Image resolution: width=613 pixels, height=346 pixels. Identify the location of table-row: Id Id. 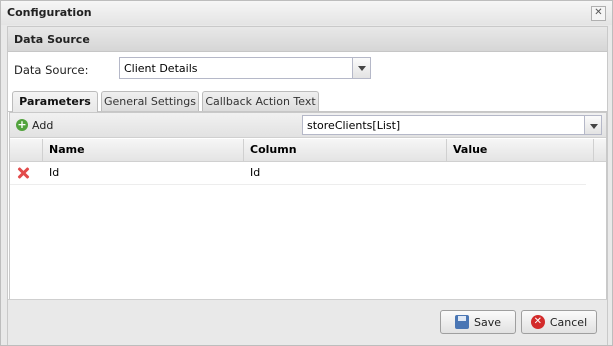
(298, 173).